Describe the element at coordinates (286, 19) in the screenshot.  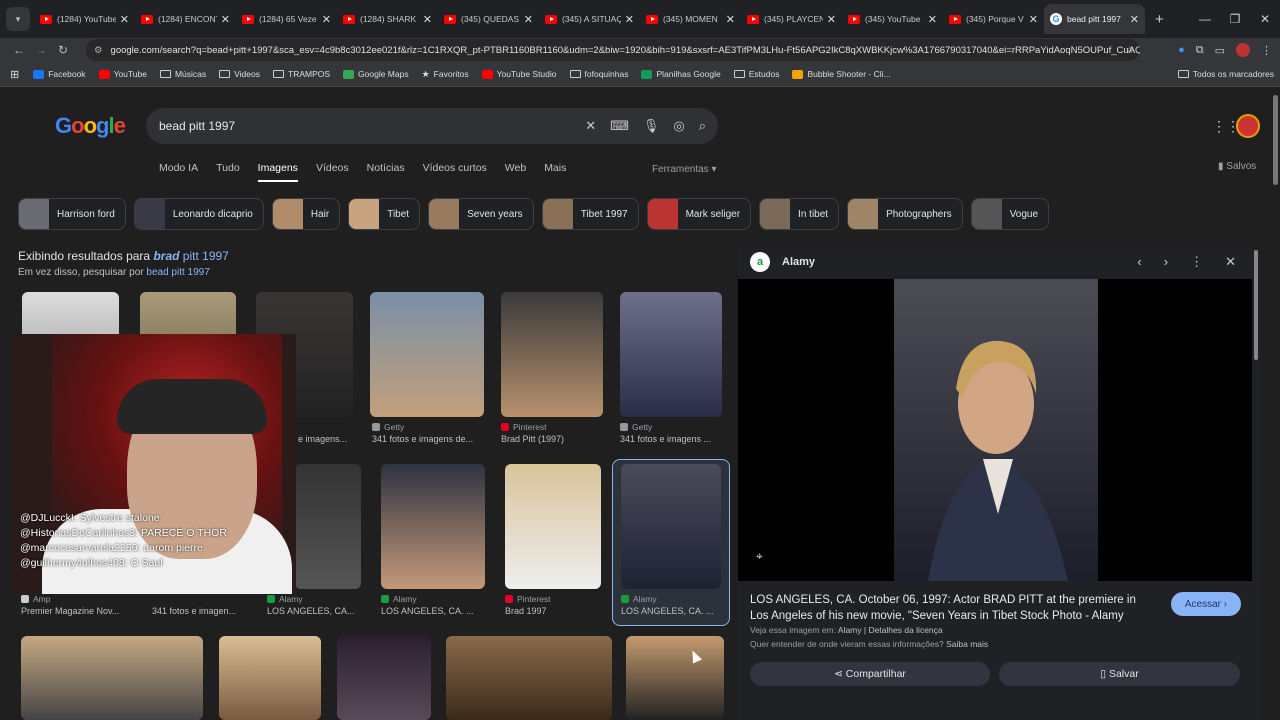
I see `browser-tab: (1284) 65 Veze ✕` at that location.